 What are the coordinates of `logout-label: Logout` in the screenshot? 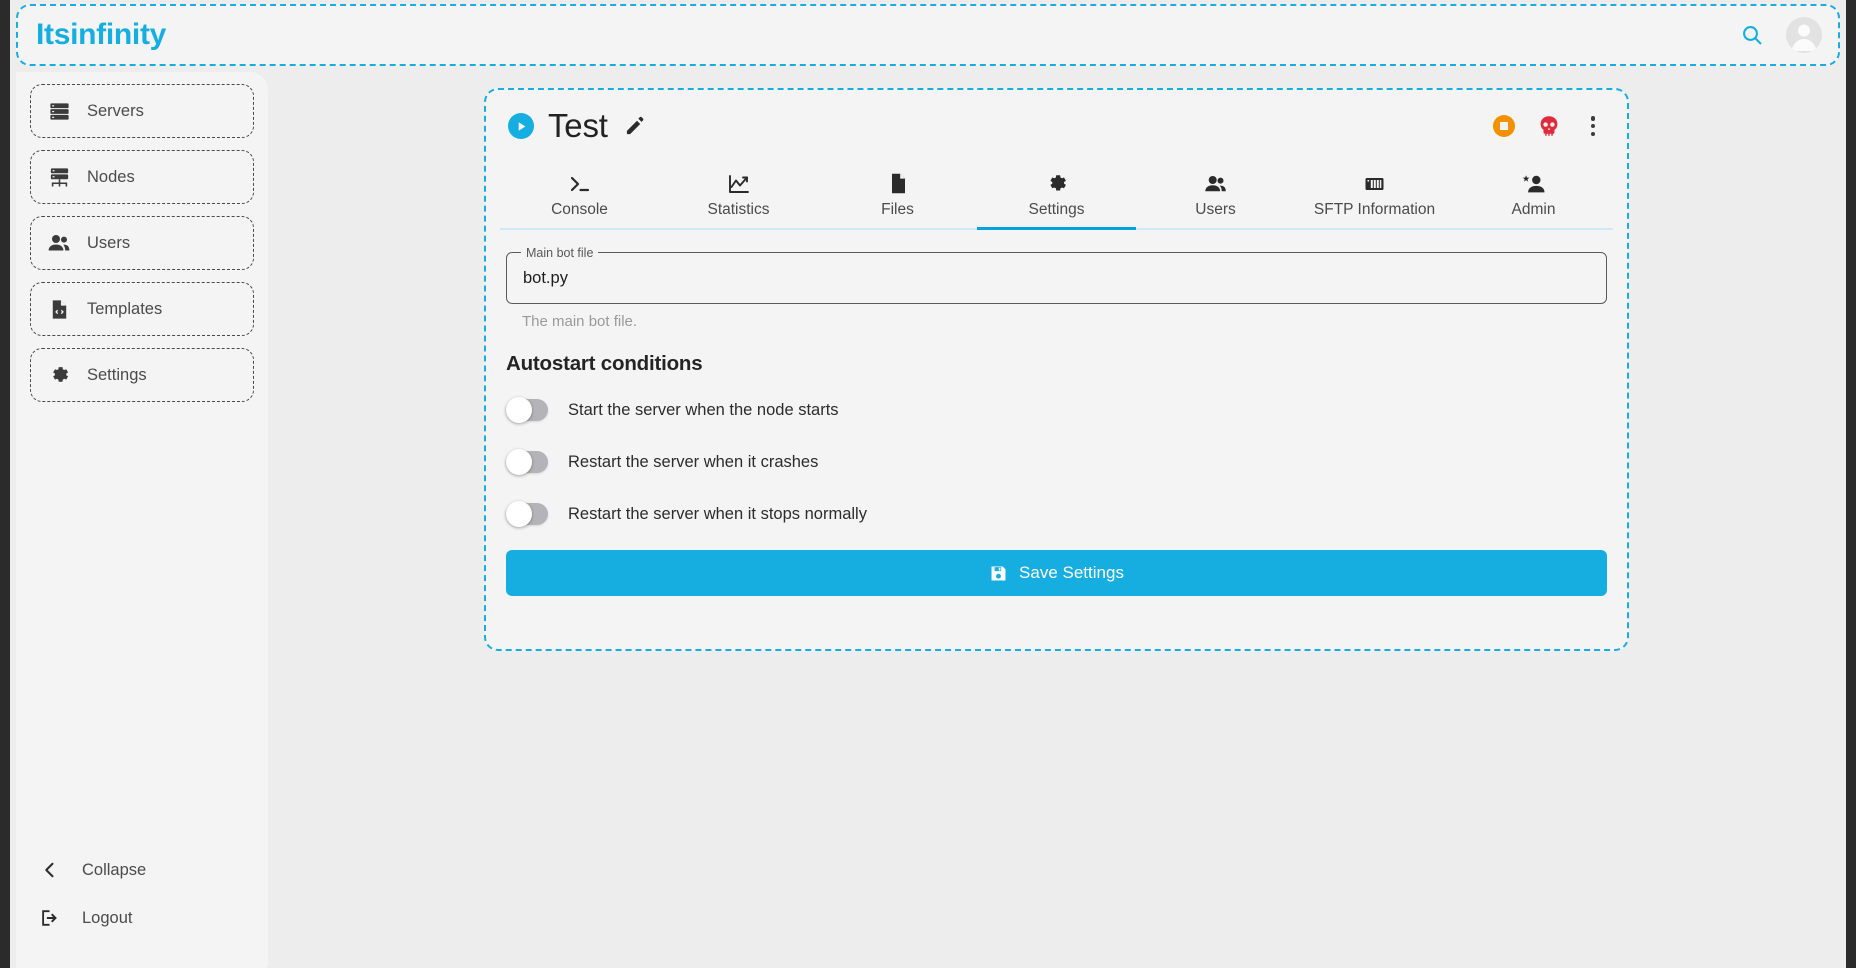 It's located at (107, 917).